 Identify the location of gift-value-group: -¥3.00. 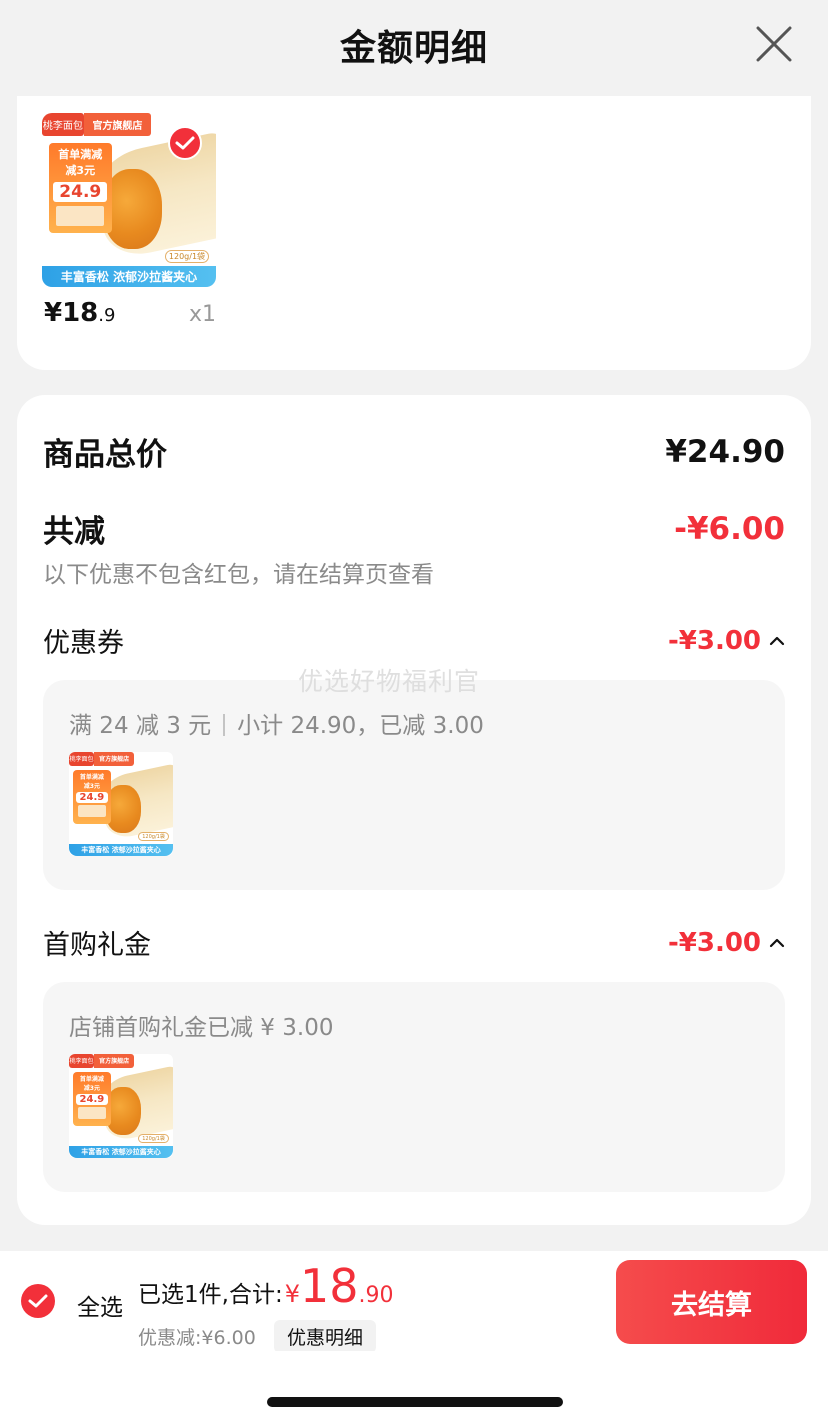
(726, 943).